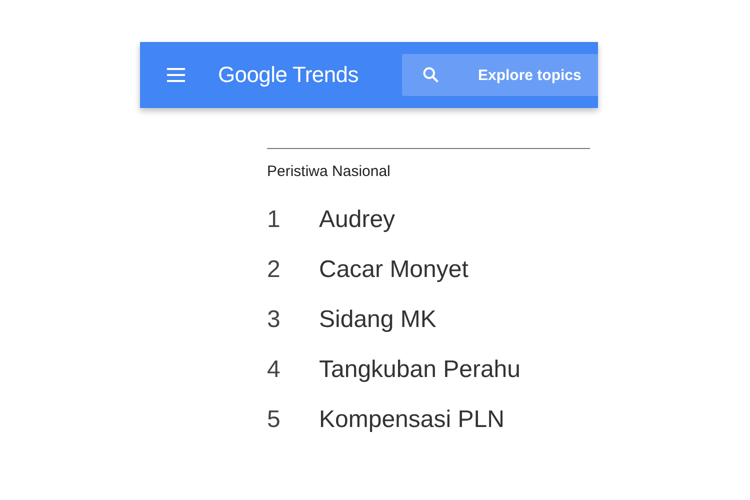 The height and width of the screenshot is (500, 750). I want to click on menu-icon, so click(176, 75).